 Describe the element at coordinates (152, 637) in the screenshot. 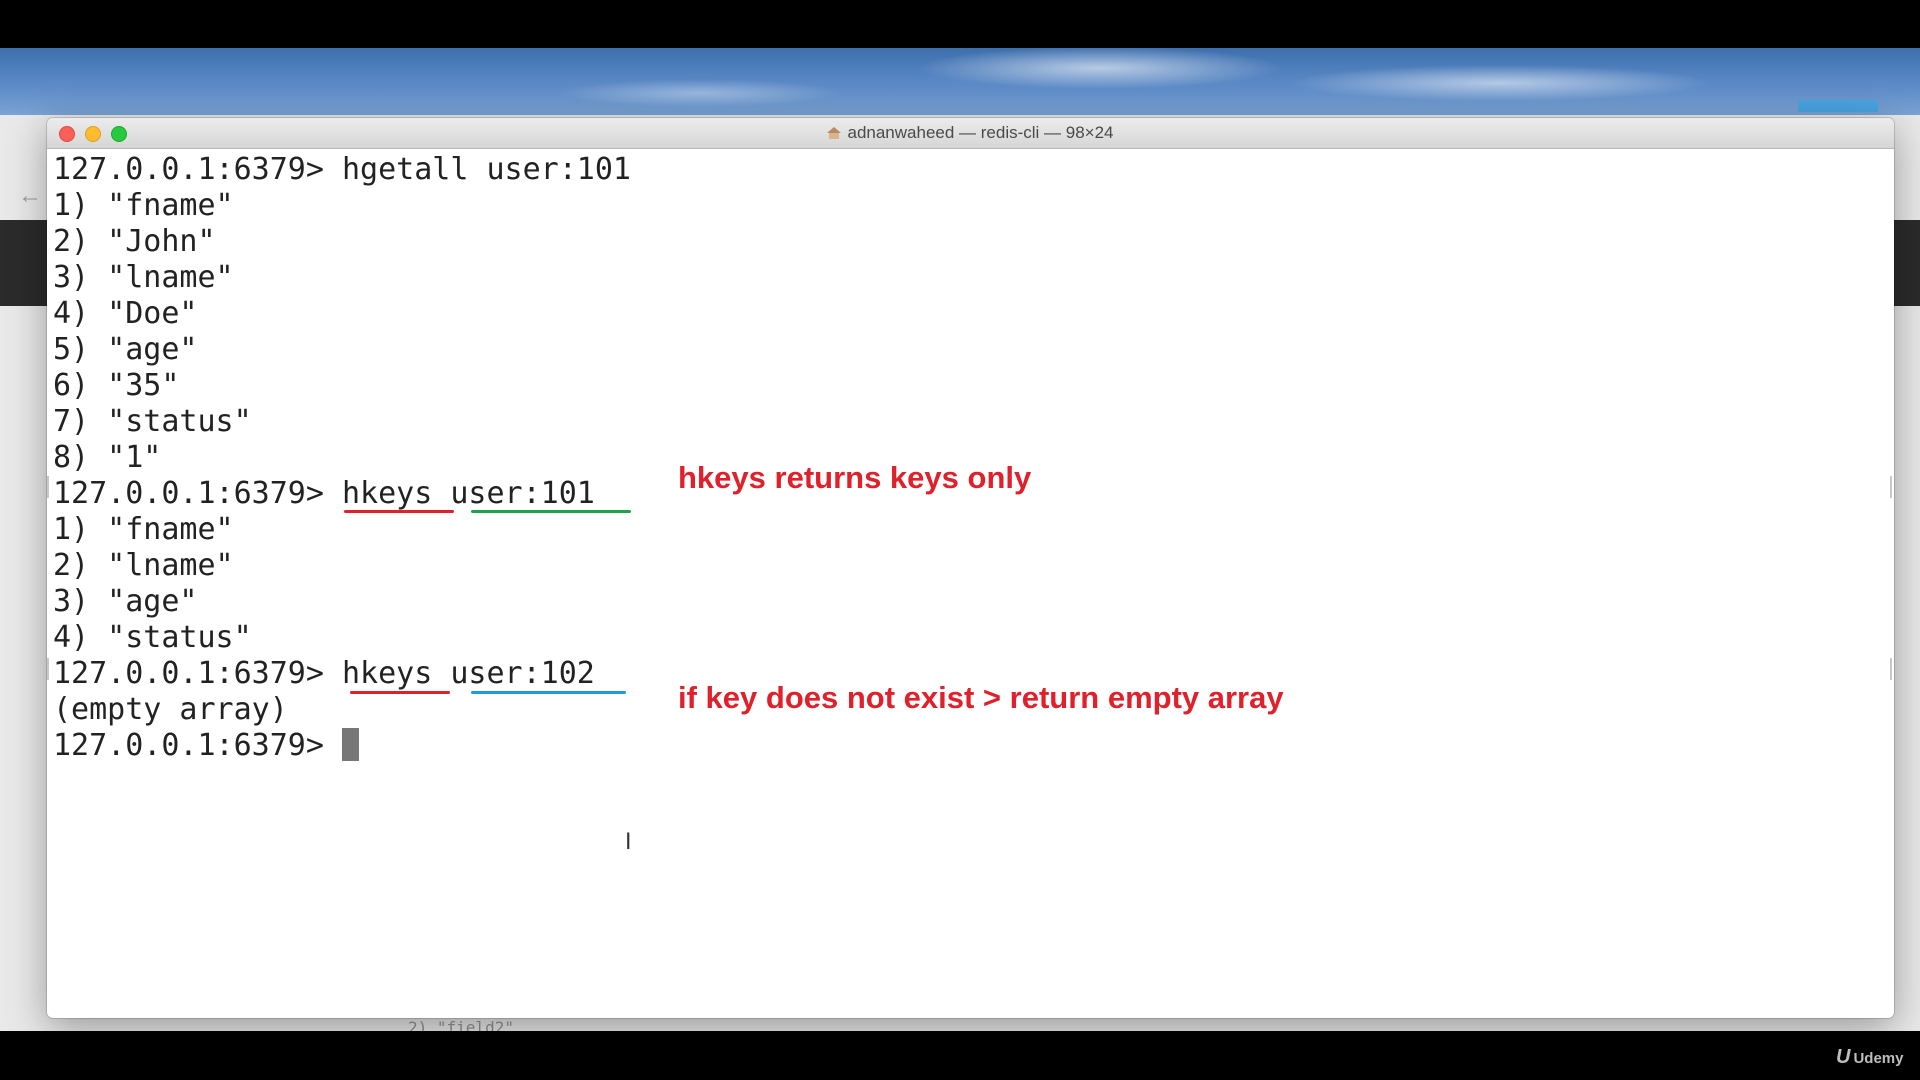

I see `terminal-line: 4) "status"` at that location.